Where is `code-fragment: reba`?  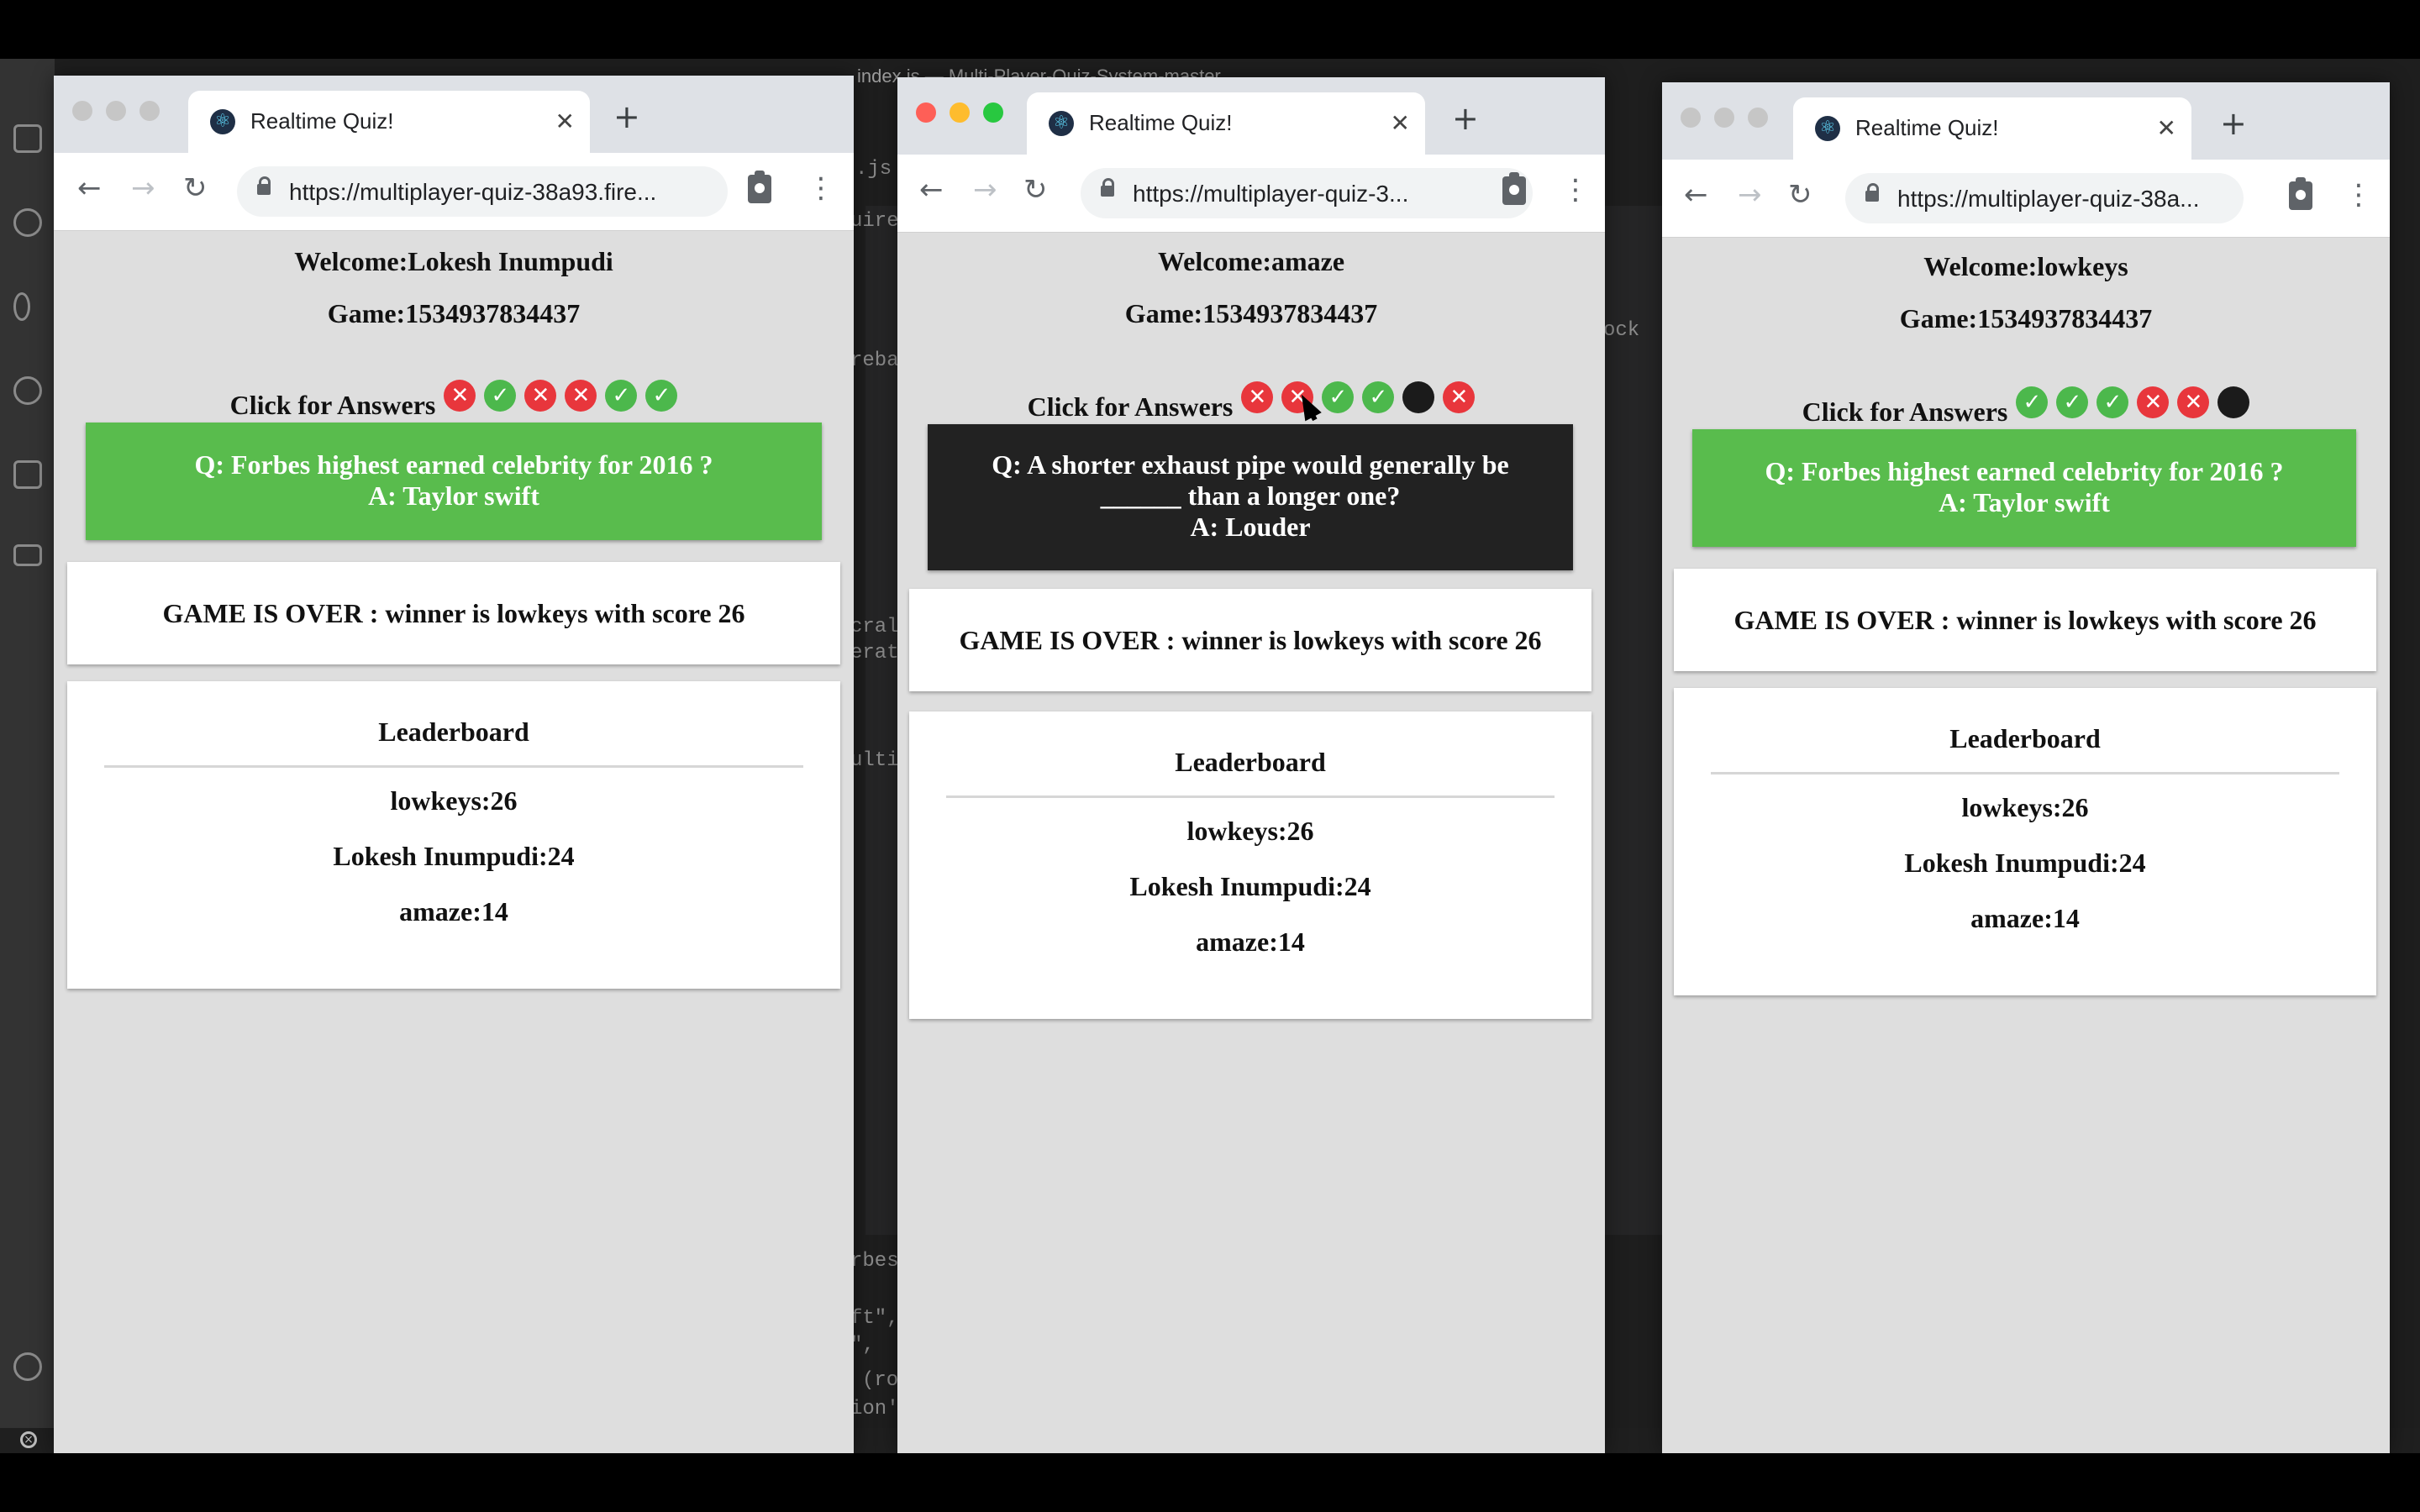 code-fragment: reba is located at coordinates (874, 360).